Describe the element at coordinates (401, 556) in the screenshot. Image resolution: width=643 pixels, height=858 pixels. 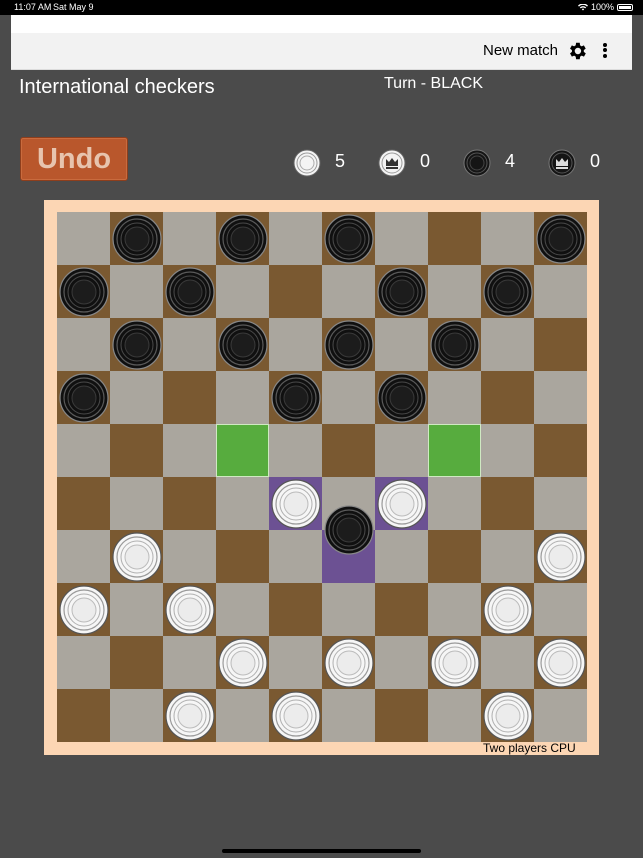
I see `board-square-r6-c6` at that location.